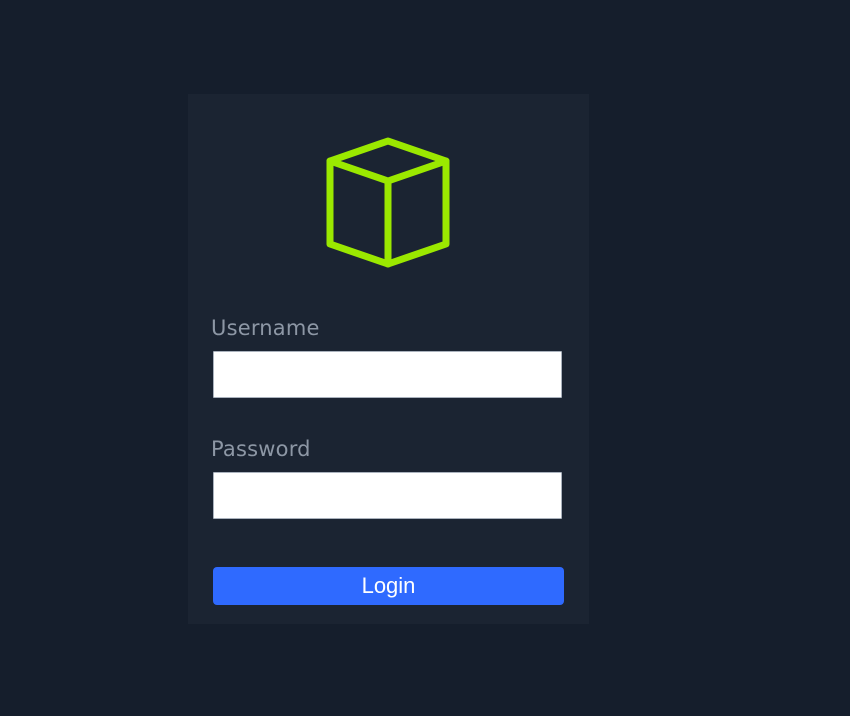 Image resolution: width=850 pixels, height=716 pixels. Describe the element at coordinates (261, 449) in the screenshot. I see `password-label: Password` at that location.